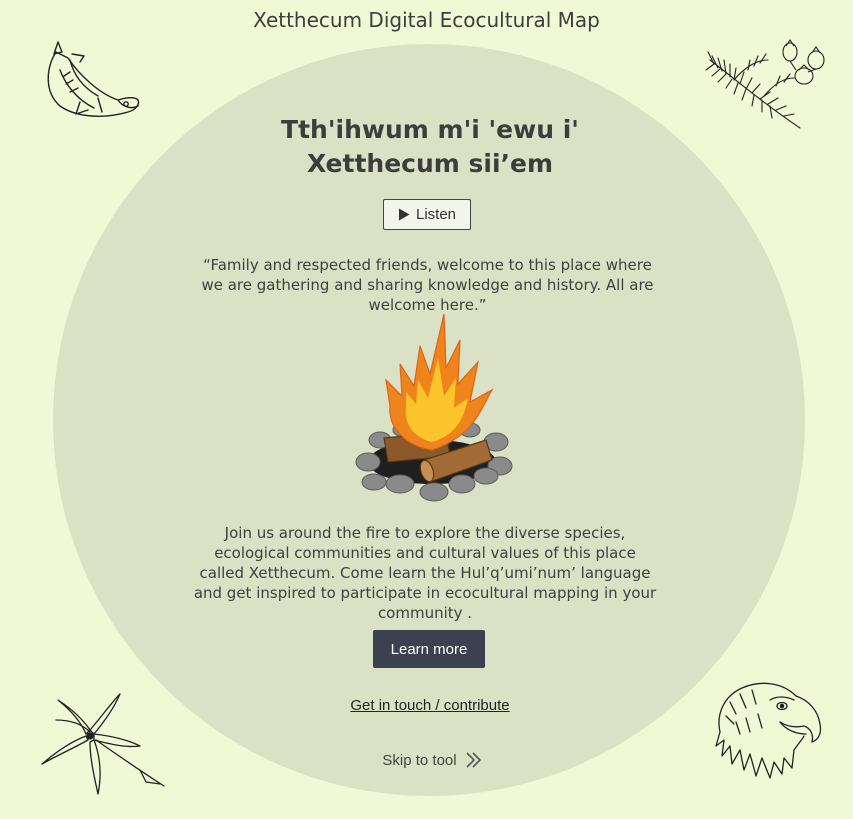  What do you see at coordinates (436, 214) in the screenshot?
I see `listen-label: Listen` at bounding box center [436, 214].